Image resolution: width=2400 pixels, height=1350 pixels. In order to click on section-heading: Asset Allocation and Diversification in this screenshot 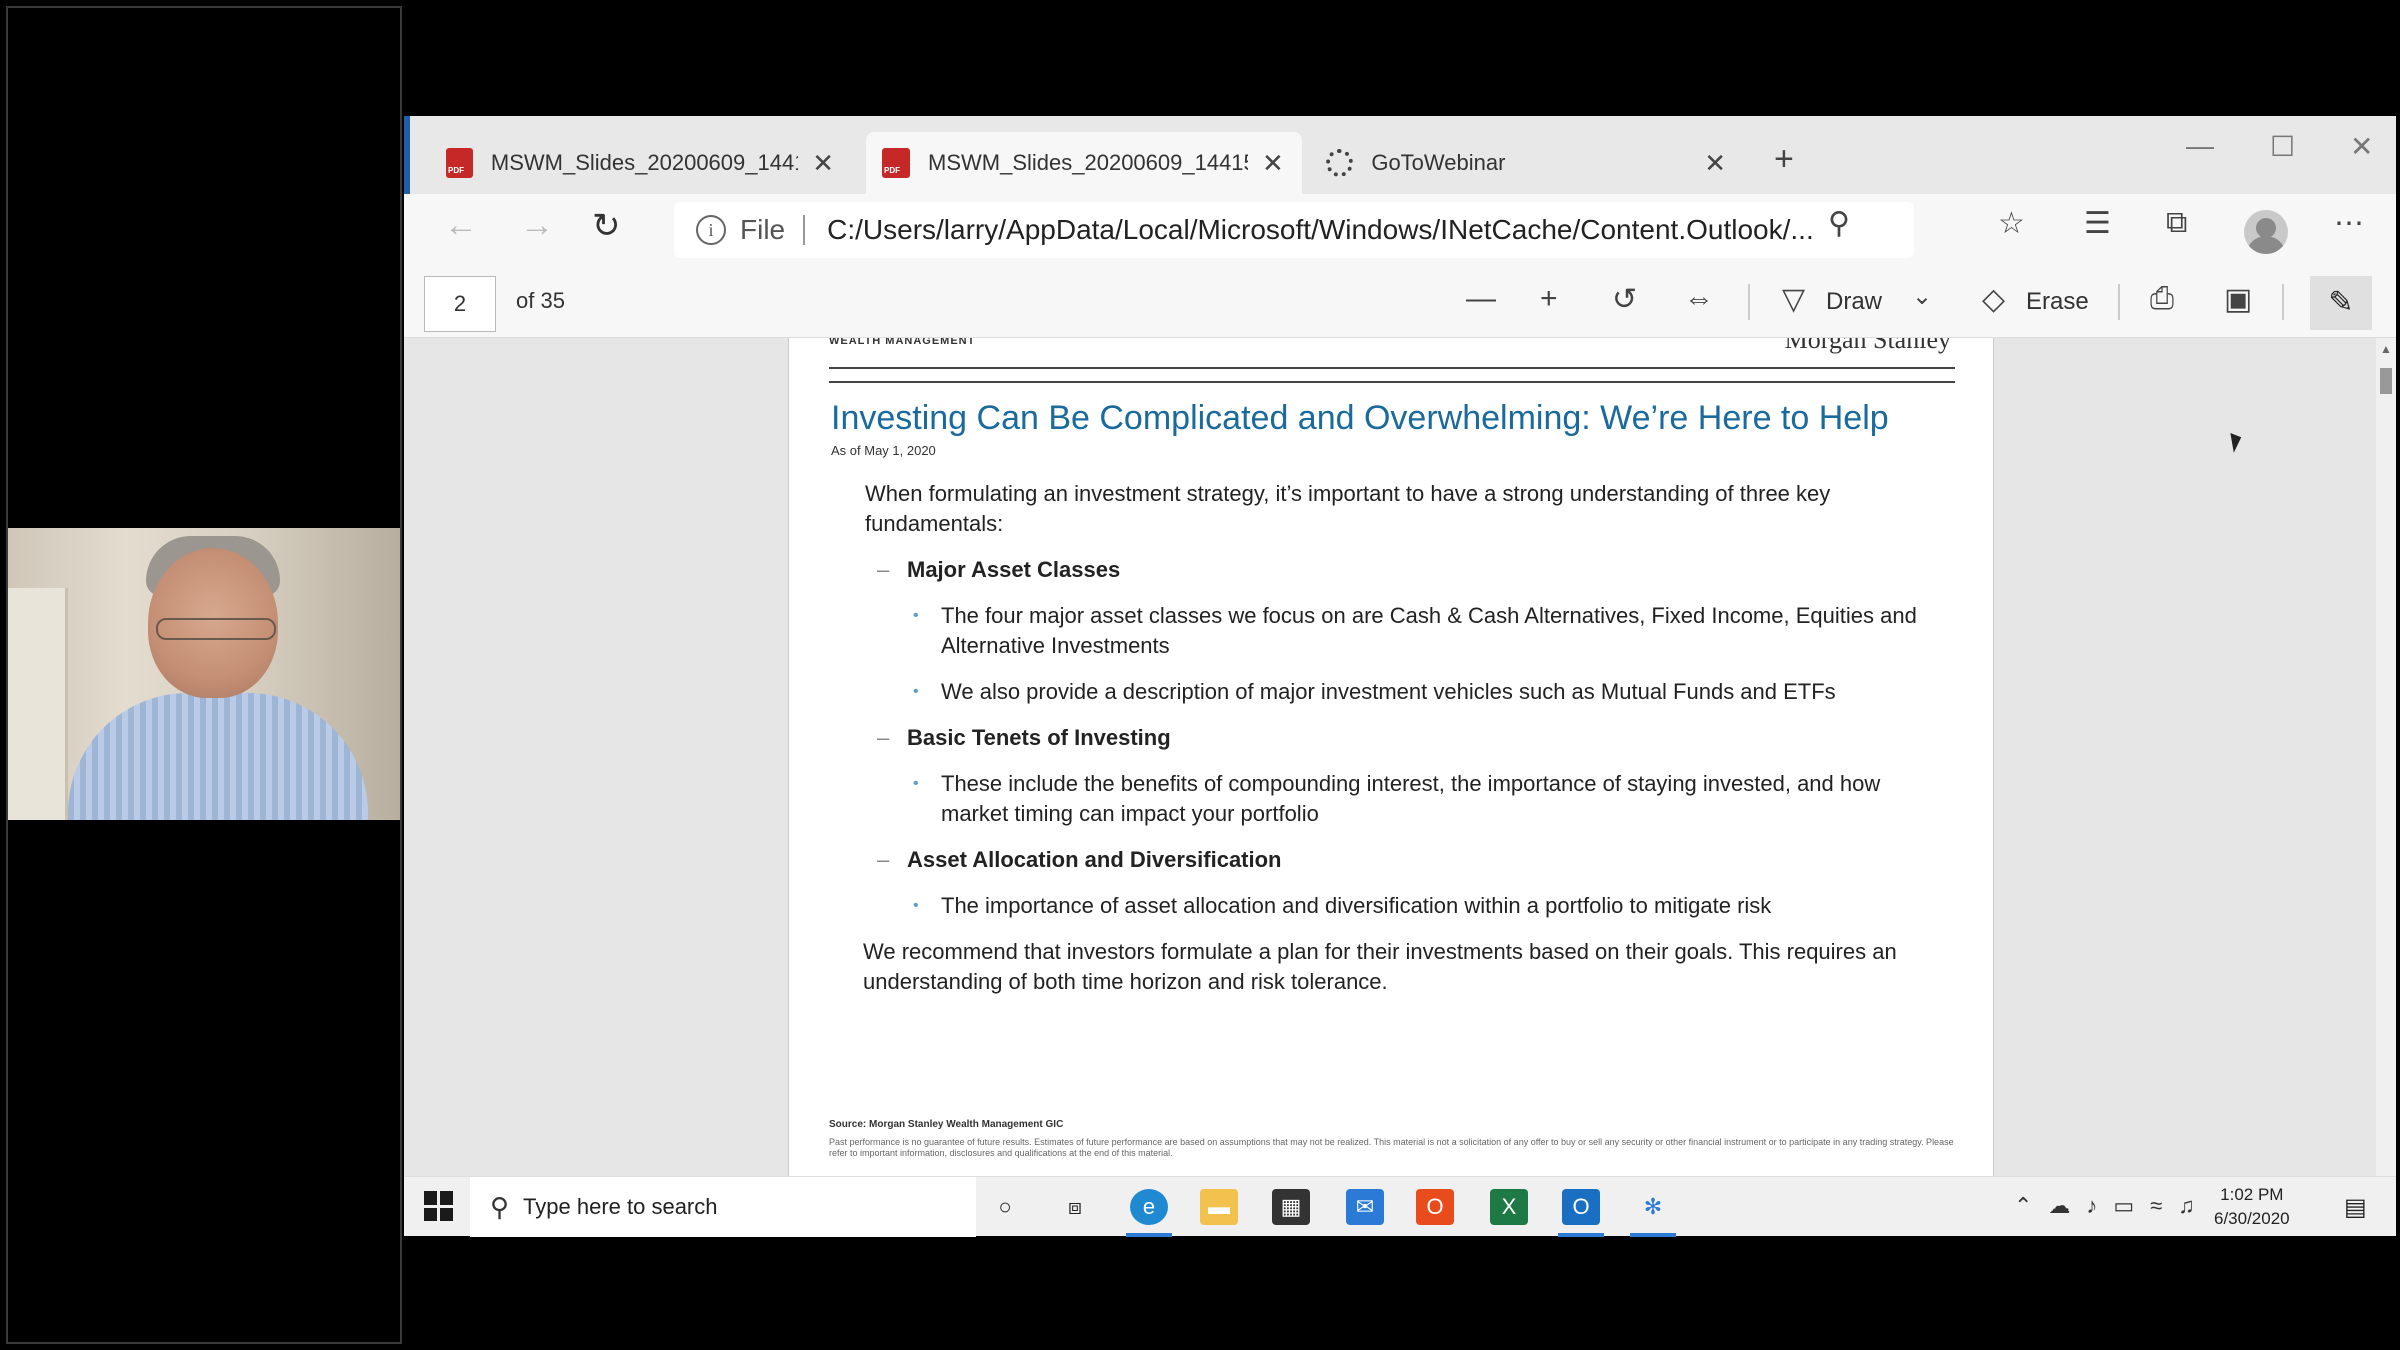, I will do `click(1395, 860)`.